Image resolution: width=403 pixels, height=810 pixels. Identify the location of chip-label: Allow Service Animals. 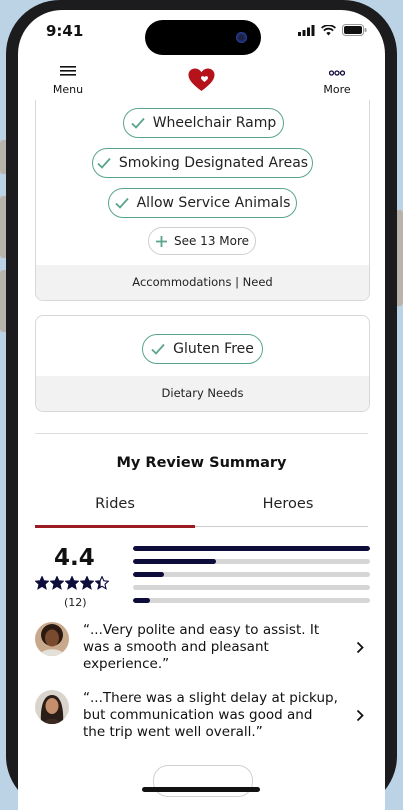
(213, 203).